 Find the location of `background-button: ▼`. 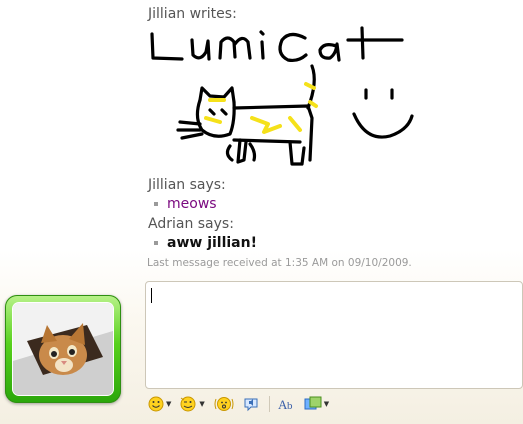

background-button: ▼ is located at coordinates (316, 404).